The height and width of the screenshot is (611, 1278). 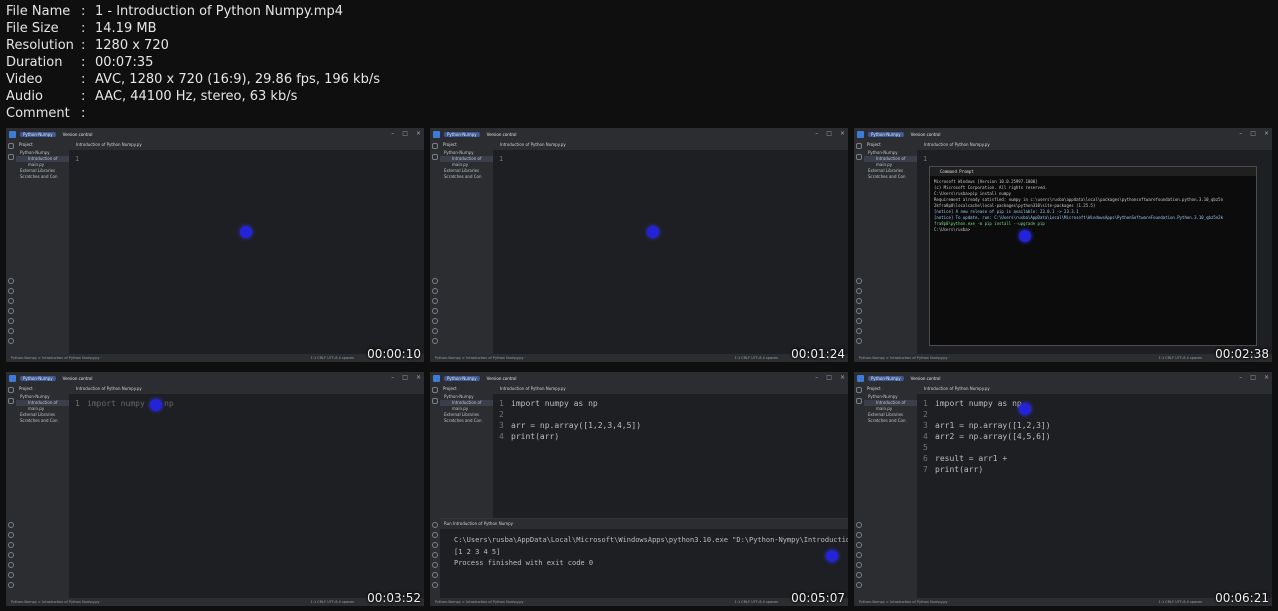 I want to click on code-editor: 1 import numpy as np, so click(x=246, y=496).